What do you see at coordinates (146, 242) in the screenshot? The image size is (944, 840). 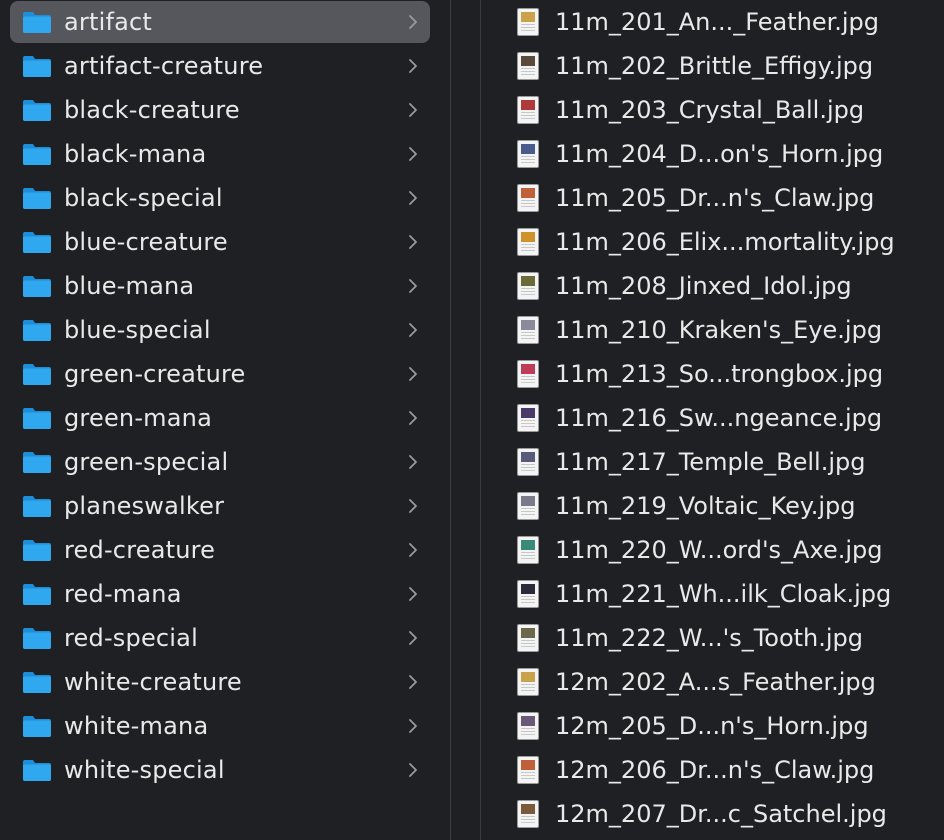 I see `folder-label: blue-creature` at bounding box center [146, 242].